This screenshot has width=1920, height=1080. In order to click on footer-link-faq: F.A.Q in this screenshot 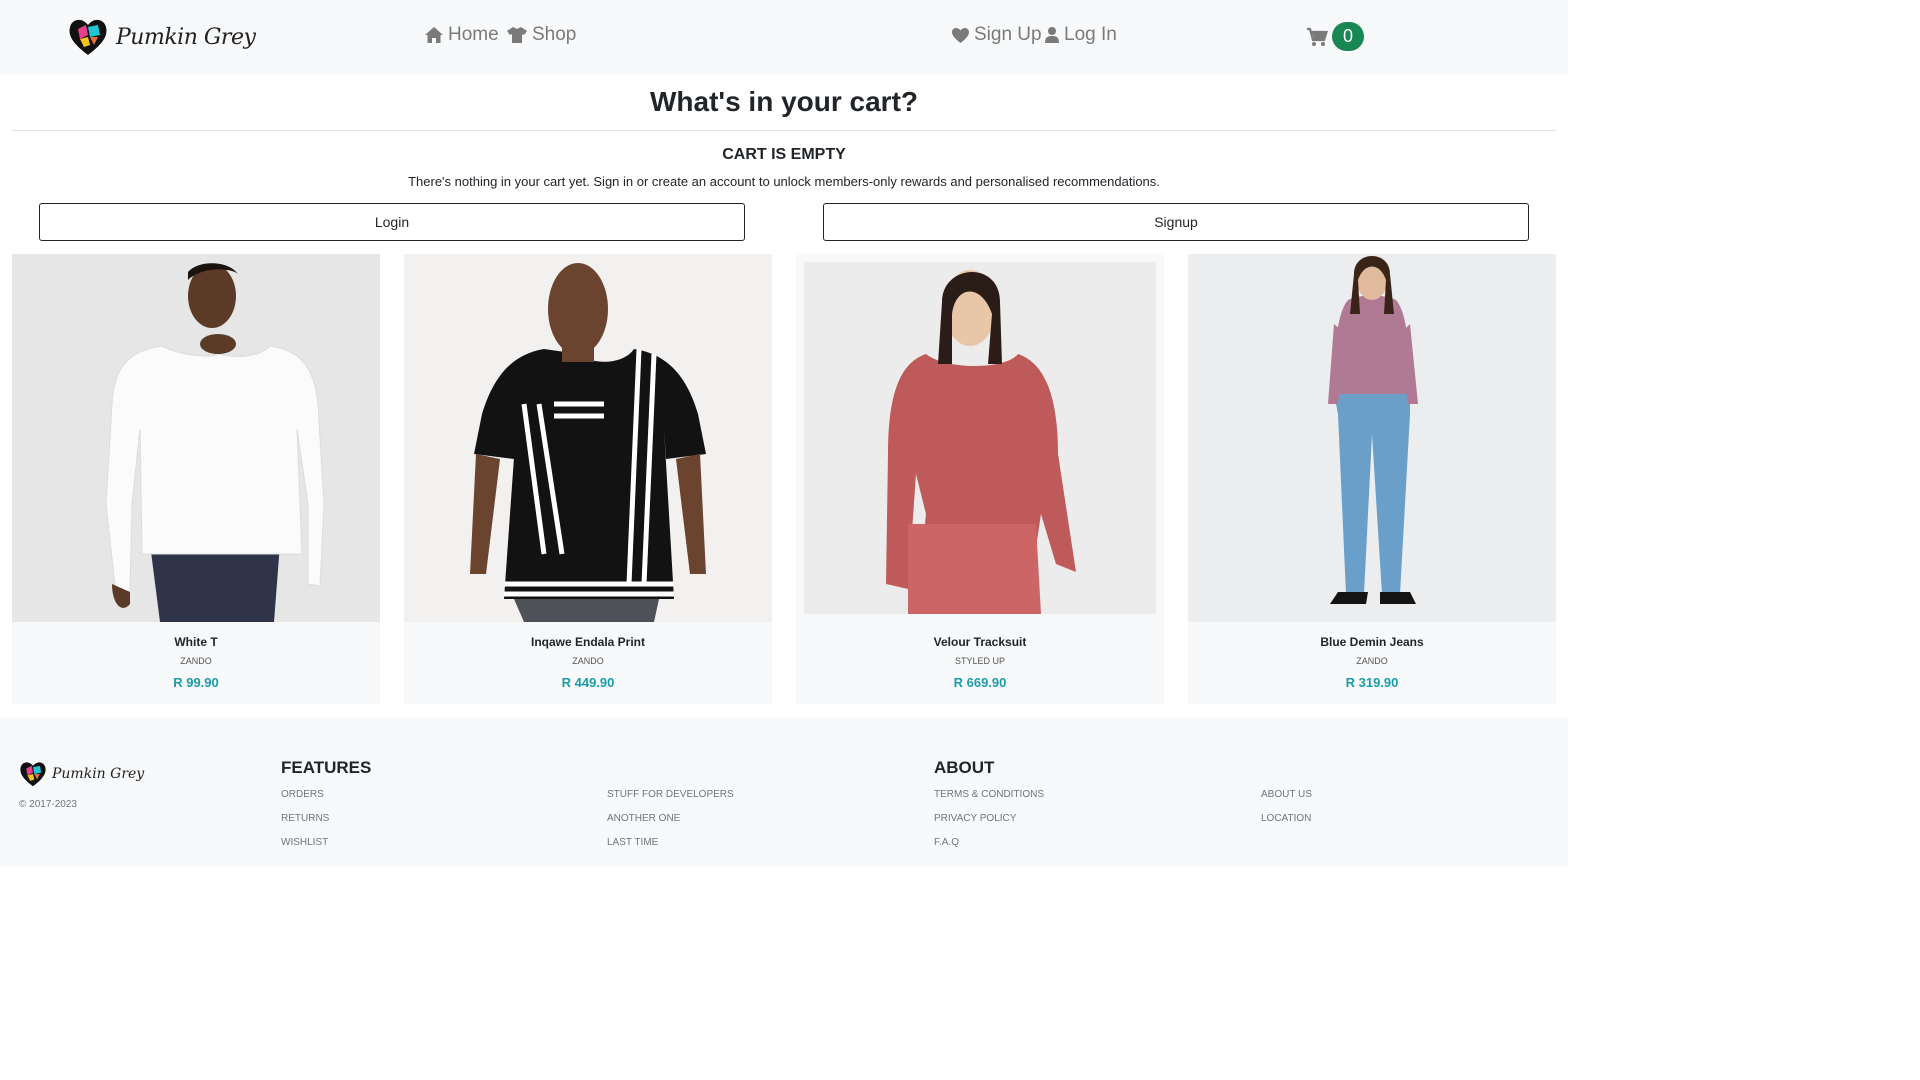, I will do `click(946, 842)`.